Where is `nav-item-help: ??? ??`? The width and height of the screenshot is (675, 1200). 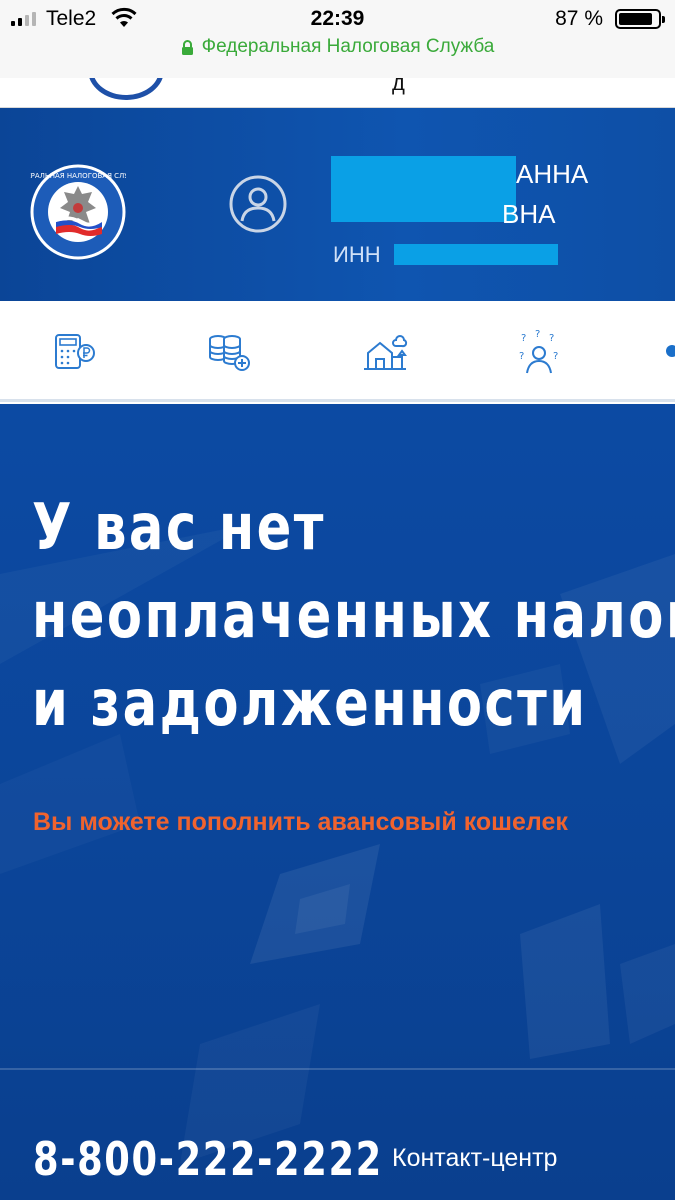
nav-item-help: ??? ?? is located at coordinates (540, 352).